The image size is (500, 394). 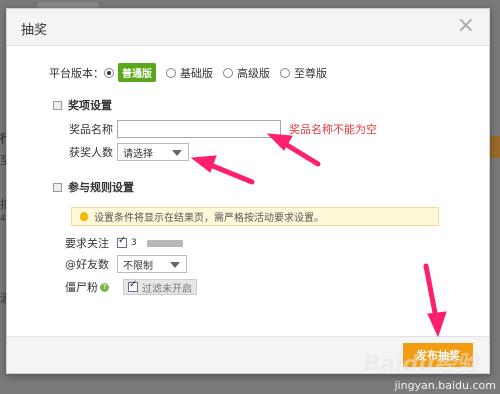 I want to click on baidu-watermark-logo: Baidu经验, so click(x=420, y=364).